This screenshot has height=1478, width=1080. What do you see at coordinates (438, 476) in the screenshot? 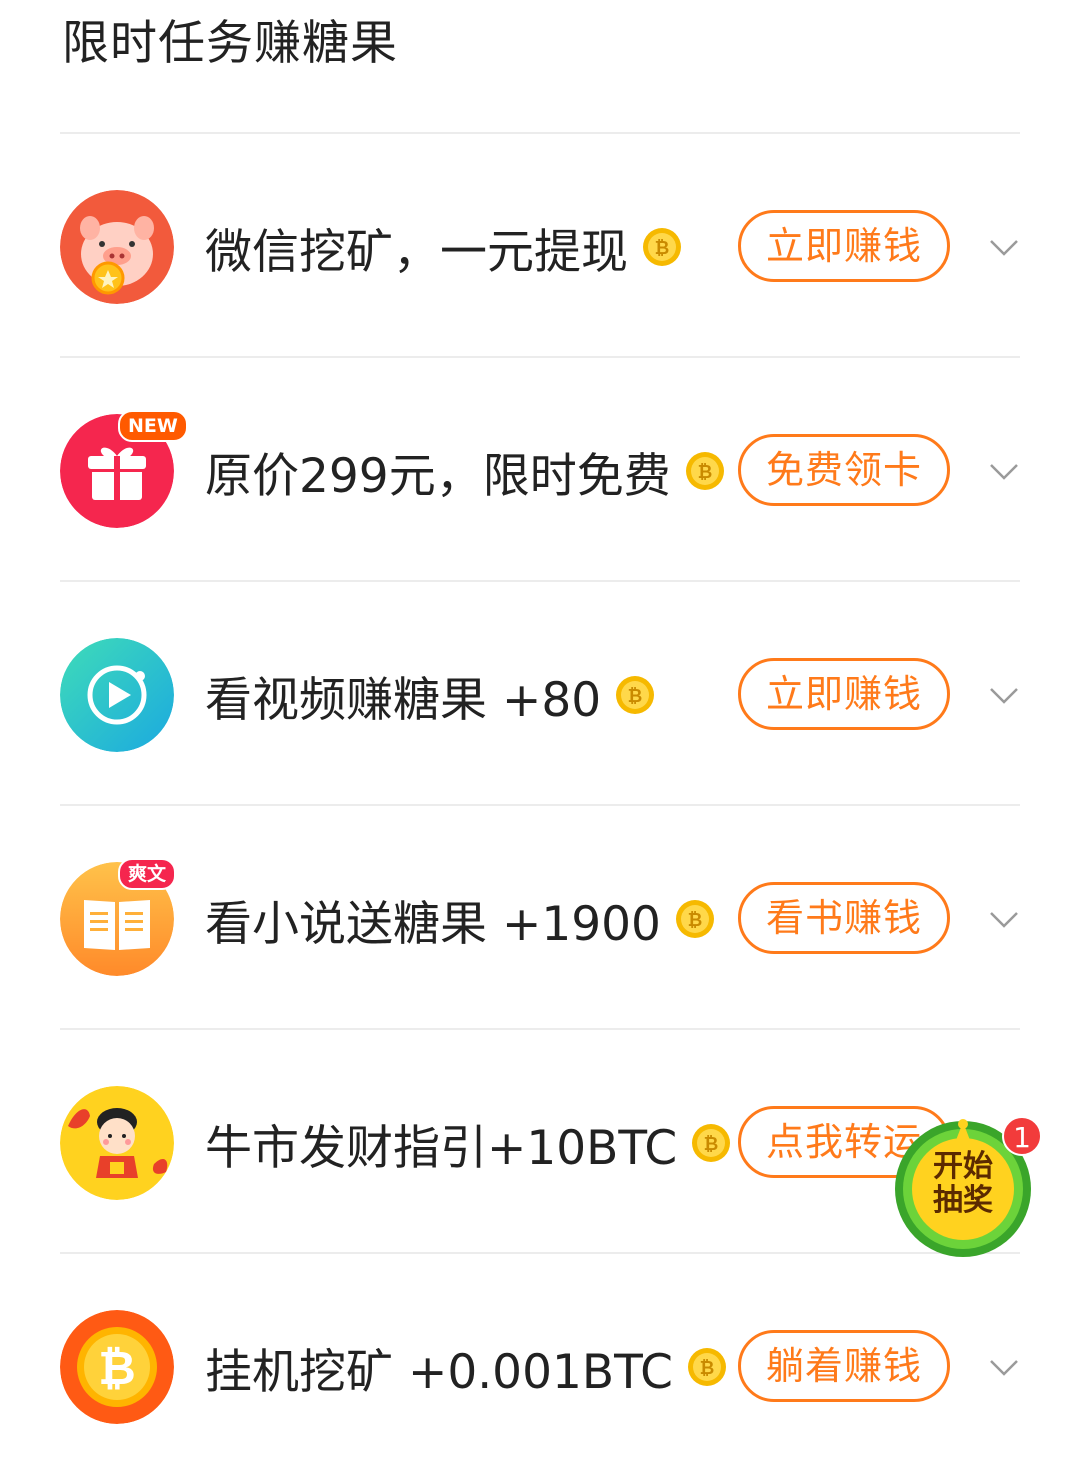
I see `task-title: 原价299元，限时免费` at bounding box center [438, 476].